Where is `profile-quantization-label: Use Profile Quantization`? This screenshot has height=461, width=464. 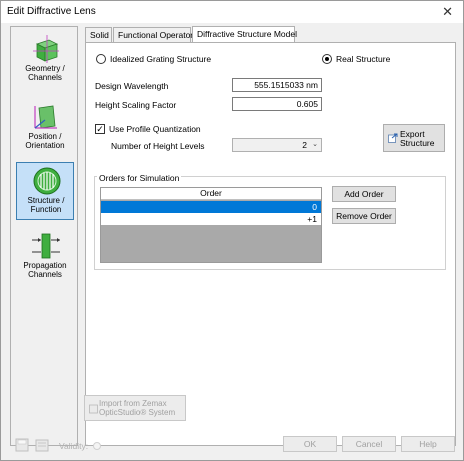
profile-quantization-label: Use Profile Quantization is located at coordinates (155, 129).